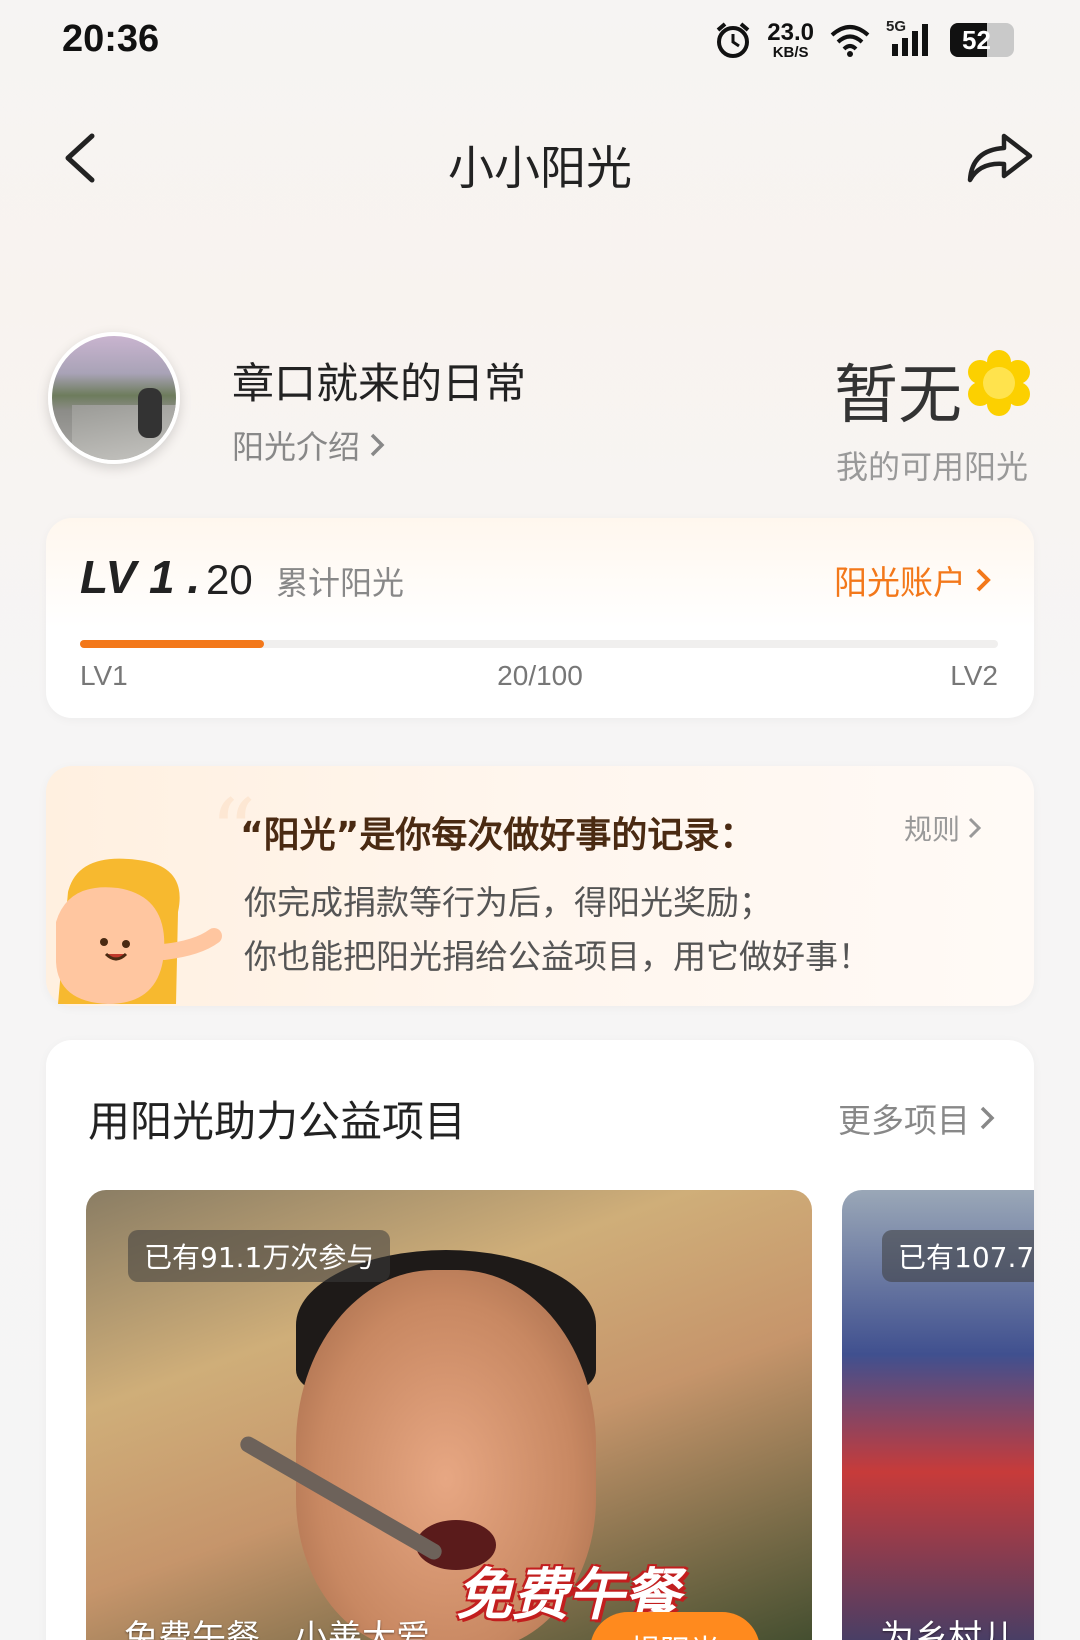 The height and width of the screenshot is (1640, 1080). I want to click on battery-level: 52, so click(976, 39).